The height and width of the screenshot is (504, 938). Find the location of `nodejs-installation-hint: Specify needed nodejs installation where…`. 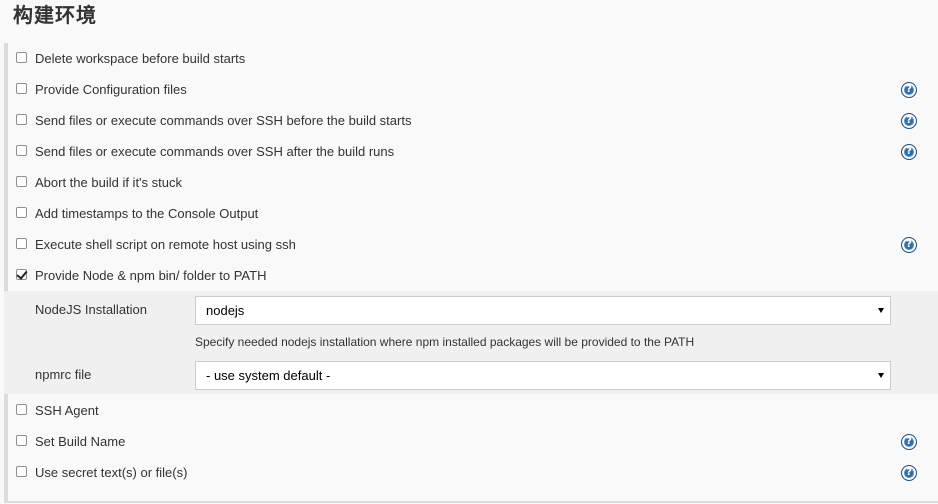

nodejs-installation-hint: Specify needed nodejs installation where… is located at coordinates (445, 342).